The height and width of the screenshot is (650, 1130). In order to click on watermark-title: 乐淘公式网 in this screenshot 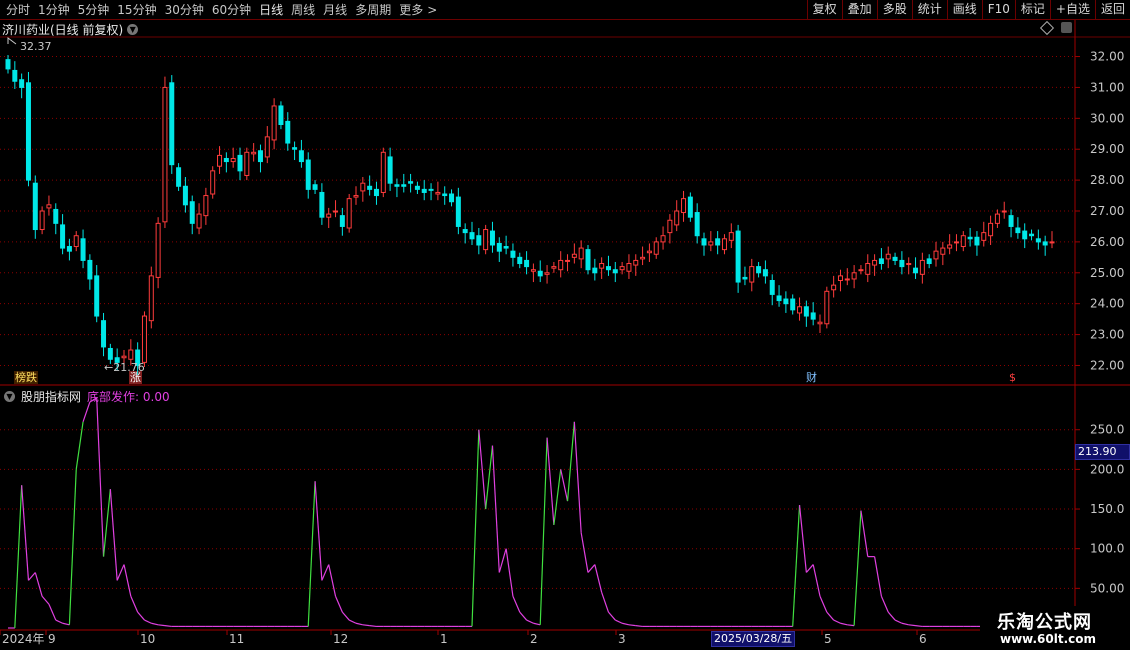, I will do `click(1044, 622)`.